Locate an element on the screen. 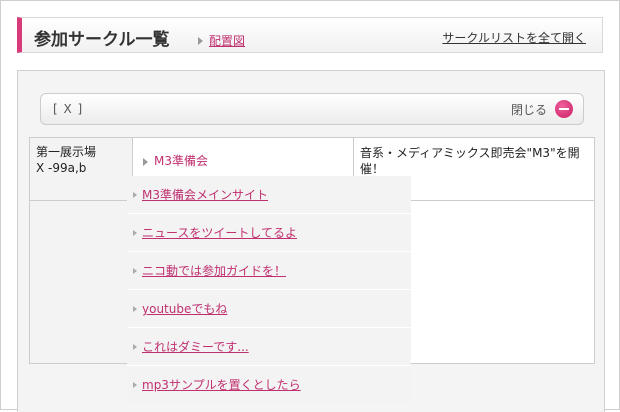 The height and width of the screenshot is (412, 620). dropdown-item-twitter: ニュースをツイートしてるよ is located at coordinates (269, 232).